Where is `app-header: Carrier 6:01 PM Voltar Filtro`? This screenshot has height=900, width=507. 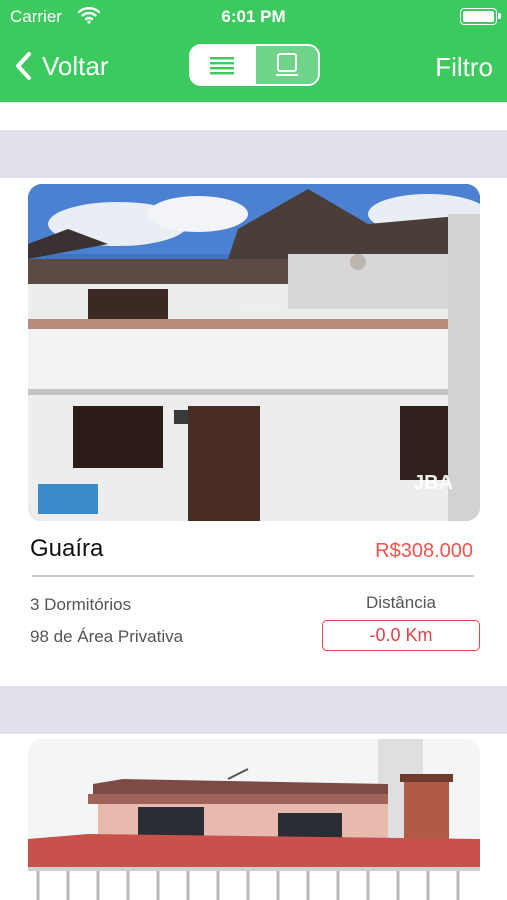
app-header: Carrier 6:01 PM Voltar Filtro is located at coordinates (253, 51).